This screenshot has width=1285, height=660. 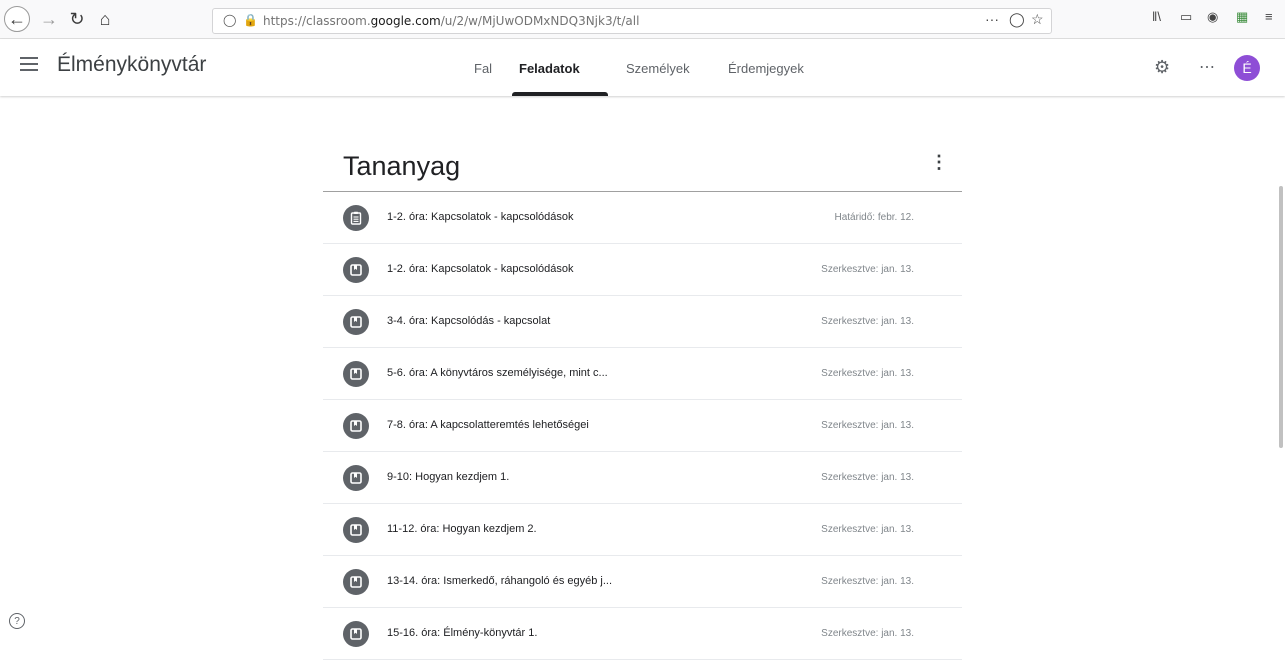 What do you see at coordinates (1037, 19) in the screenshot?
I see `bookmark-star-icon: ☆` at bounding box center [1037, 19].